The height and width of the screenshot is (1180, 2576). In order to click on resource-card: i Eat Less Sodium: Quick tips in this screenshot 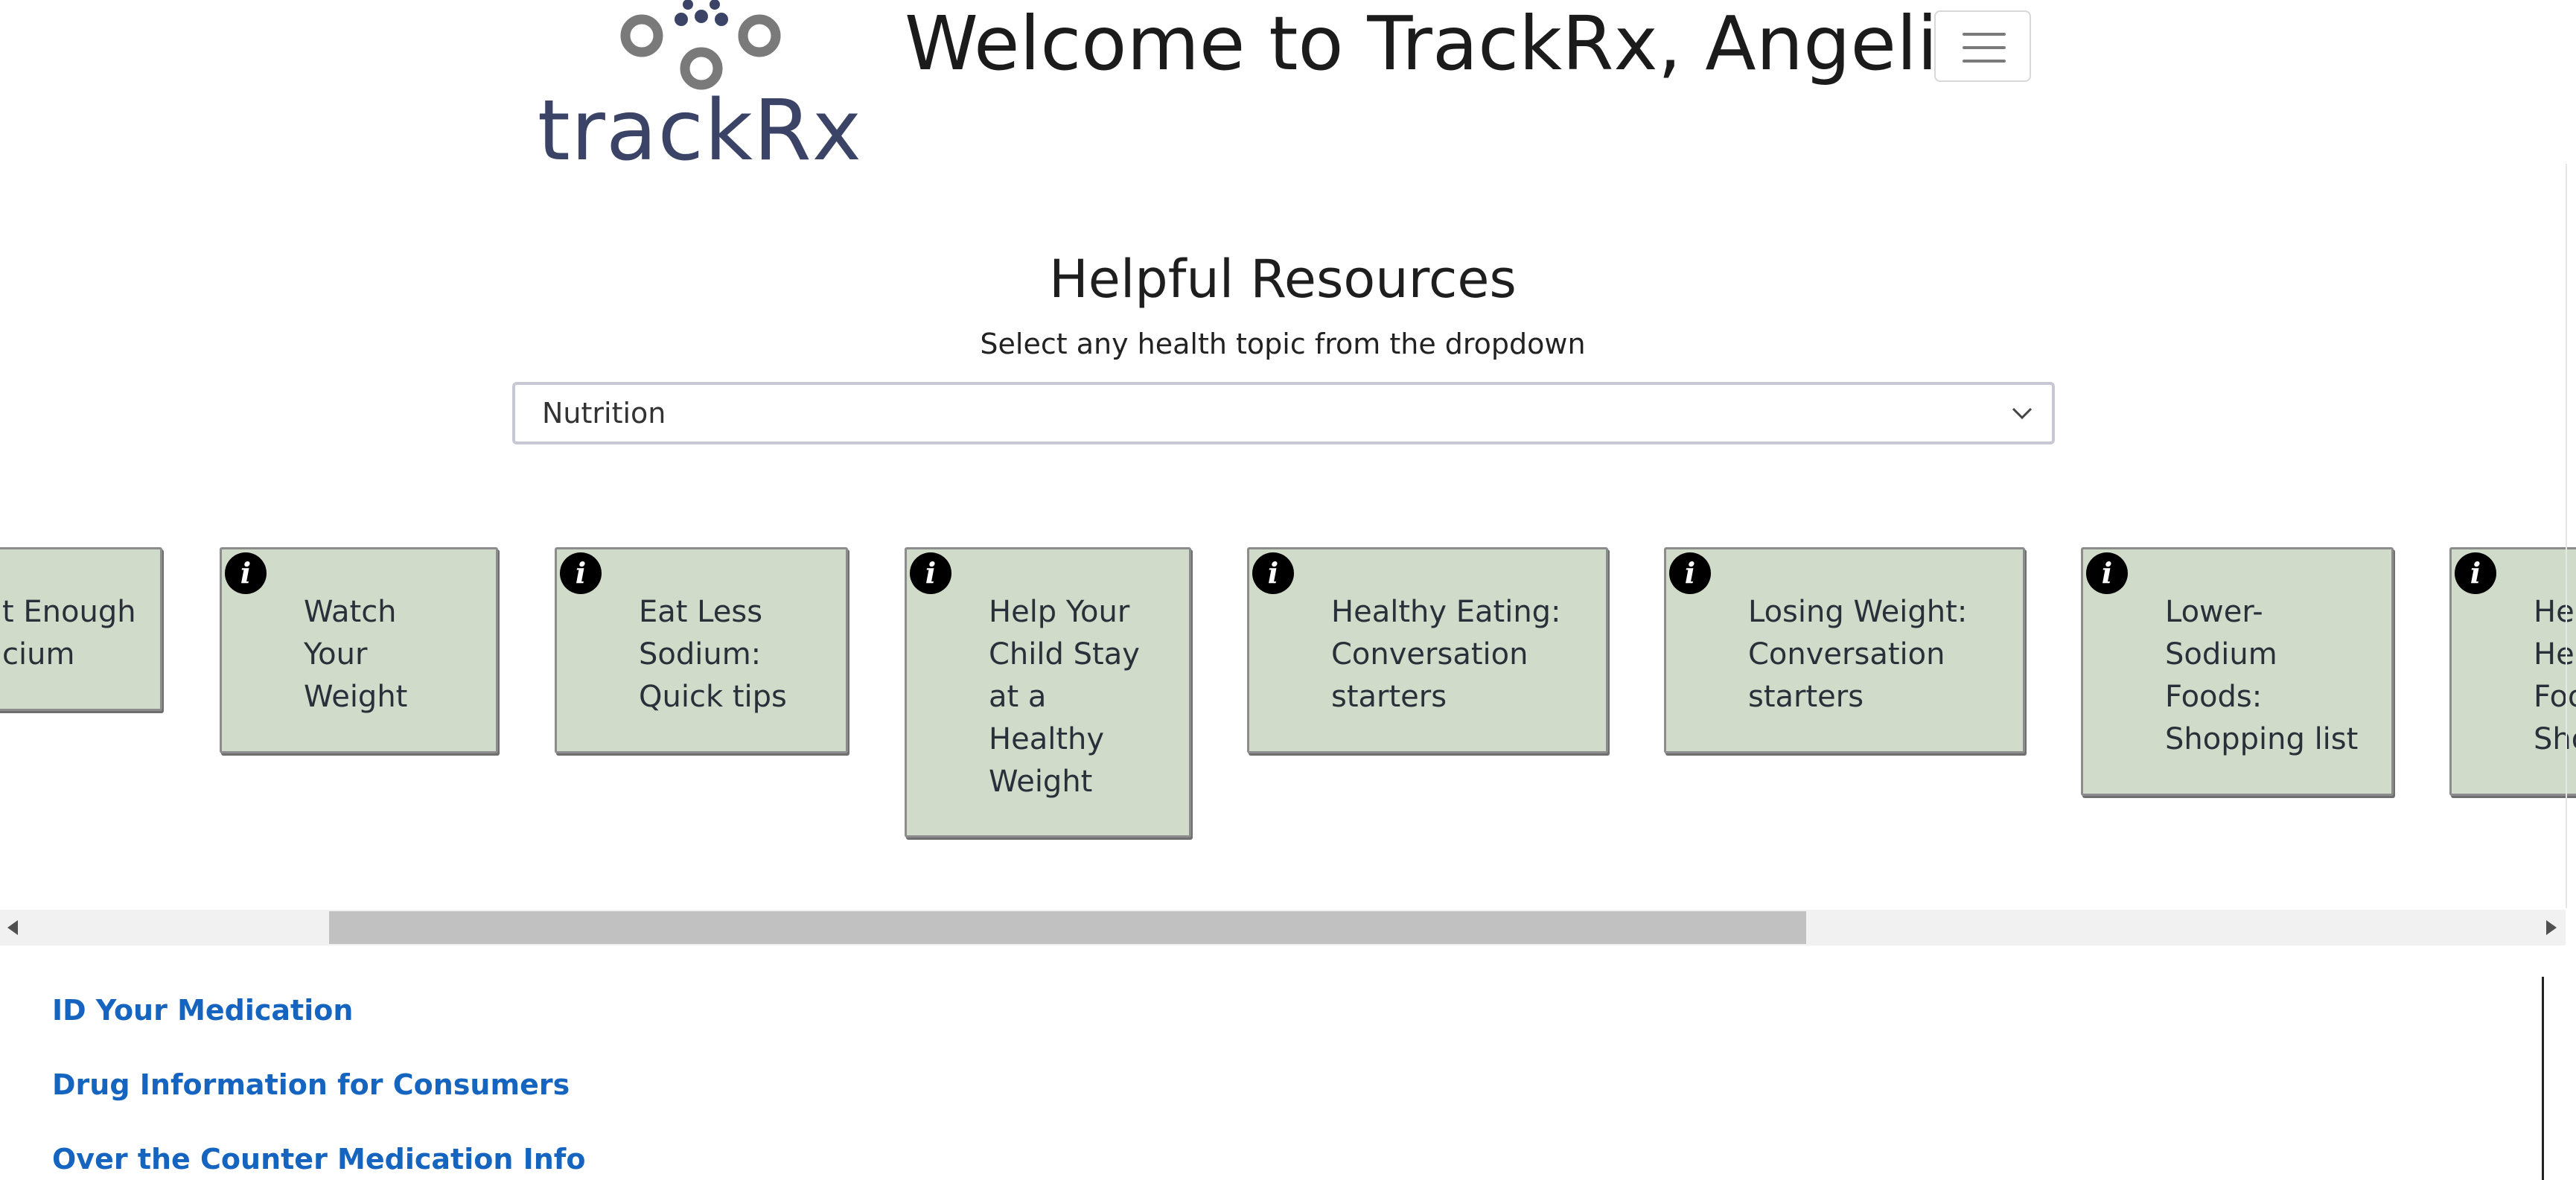, I will do `click(701, 650)`.